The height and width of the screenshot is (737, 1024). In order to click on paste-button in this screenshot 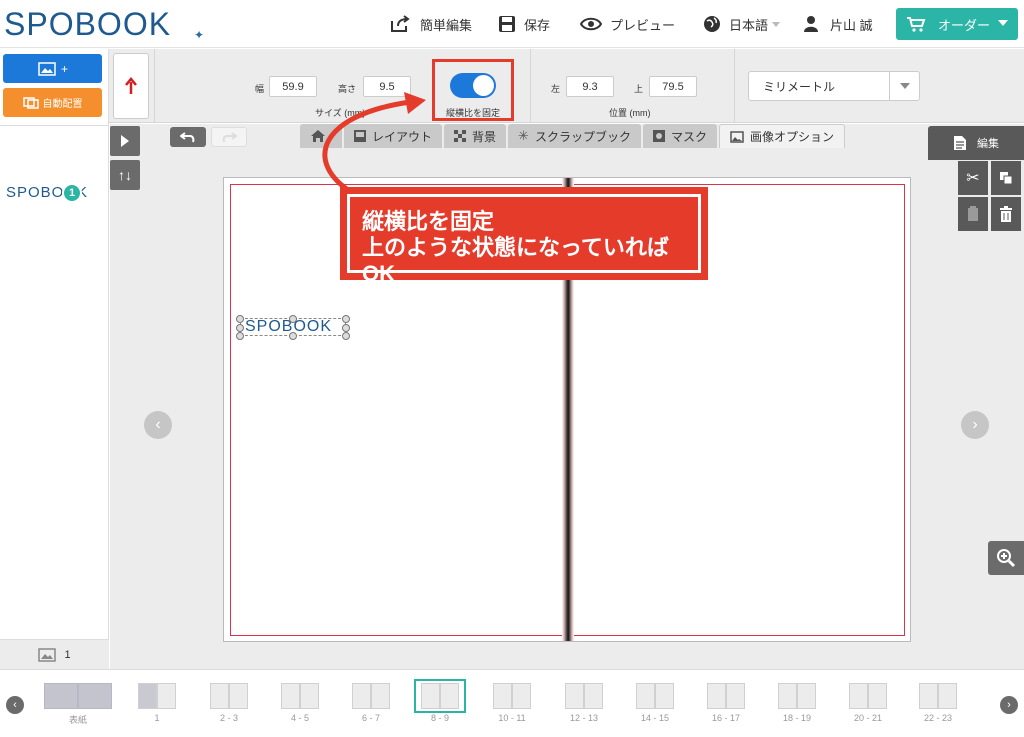, I will do `click(973, 214)`.